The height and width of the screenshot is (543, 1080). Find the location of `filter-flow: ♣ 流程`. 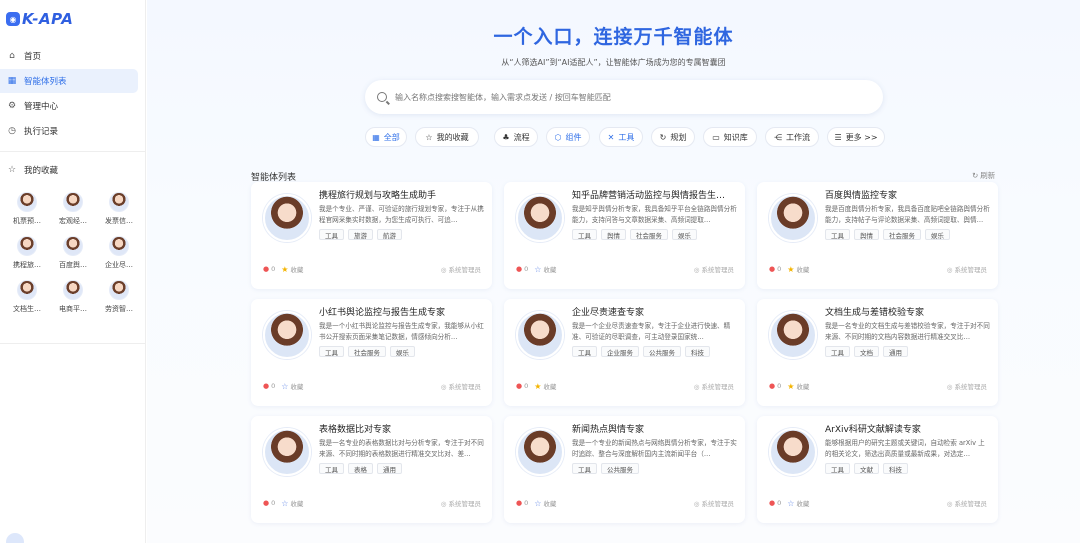

filter-flow: ♣ 流程 is located at coordinates (516, 137).